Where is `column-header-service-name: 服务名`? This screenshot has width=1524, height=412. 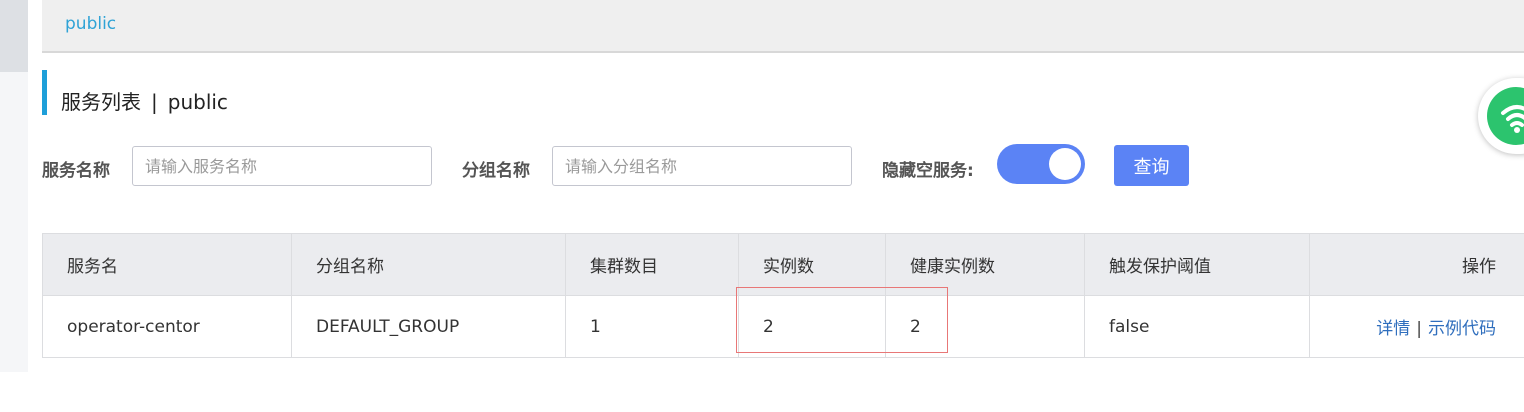 column-header-service-name: 服务名 is located at coordinates (167, 264).